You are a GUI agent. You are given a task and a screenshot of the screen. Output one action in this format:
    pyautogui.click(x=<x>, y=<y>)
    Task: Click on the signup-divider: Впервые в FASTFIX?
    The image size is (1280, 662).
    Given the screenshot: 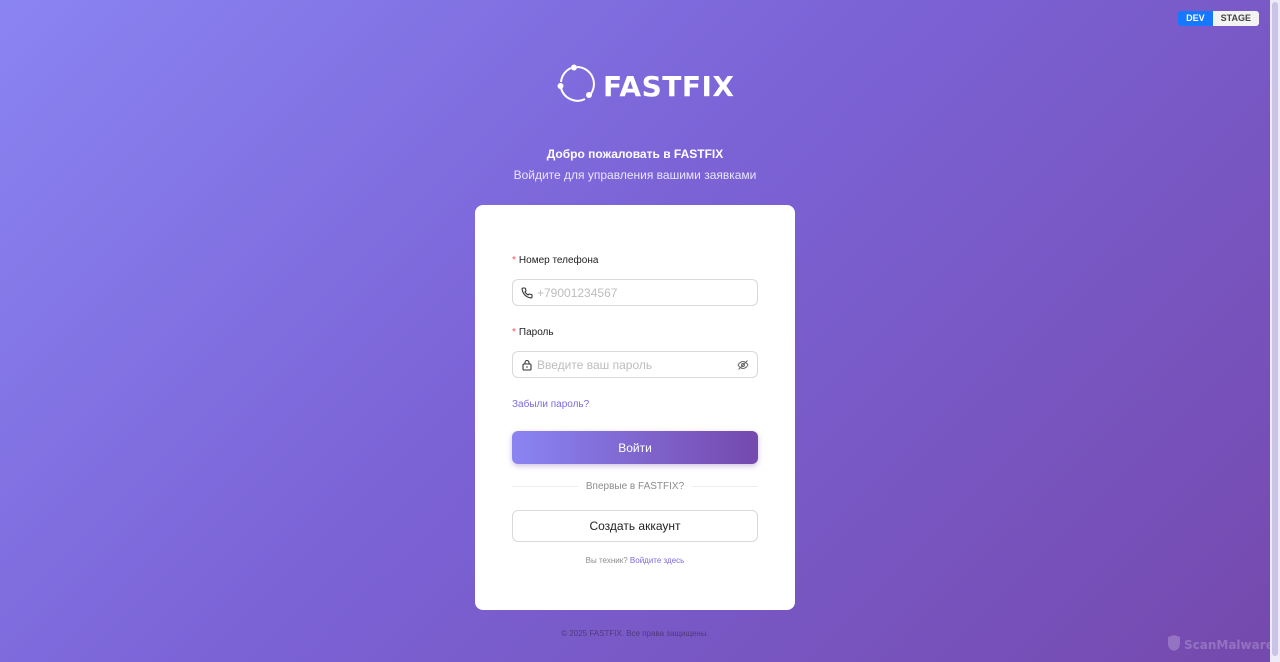 What is the action you would take?
    pyautogui.click(x=635, y=486)
    